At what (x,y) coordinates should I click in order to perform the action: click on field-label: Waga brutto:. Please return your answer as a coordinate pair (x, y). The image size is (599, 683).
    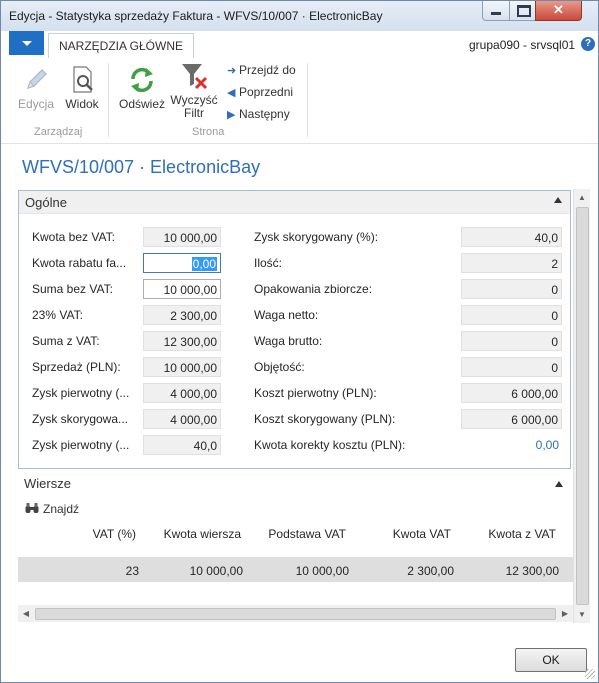
    Looking at the image, I should click on (288, 341).